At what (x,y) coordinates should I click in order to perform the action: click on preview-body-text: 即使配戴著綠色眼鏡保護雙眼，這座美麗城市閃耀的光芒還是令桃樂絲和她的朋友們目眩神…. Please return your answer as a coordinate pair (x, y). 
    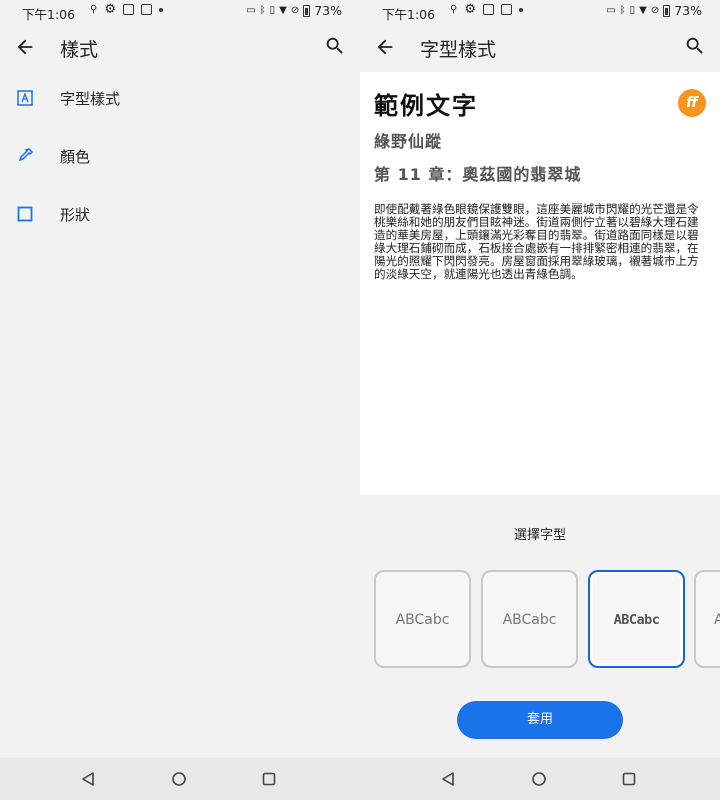
    Looking at the image, I should click on (536, 241).